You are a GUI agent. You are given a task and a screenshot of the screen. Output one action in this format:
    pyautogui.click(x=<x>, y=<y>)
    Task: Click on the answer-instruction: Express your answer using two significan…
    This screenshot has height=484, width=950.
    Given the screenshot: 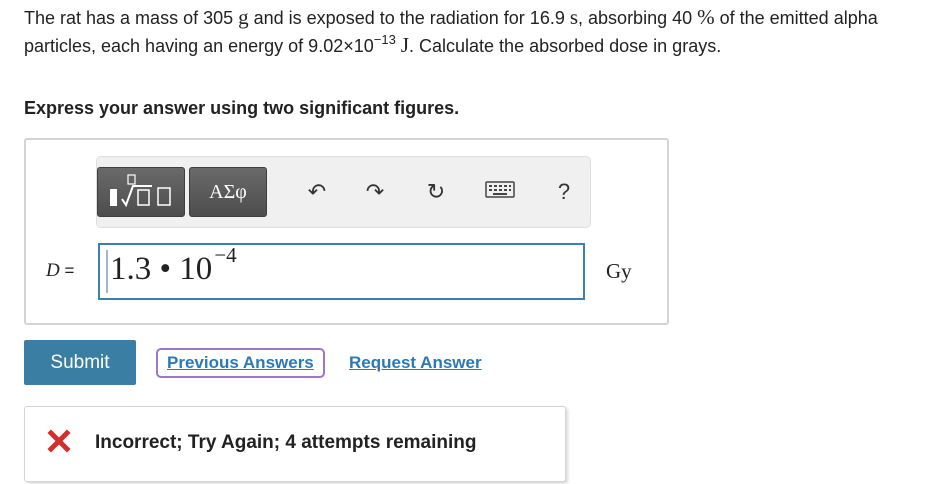 What is the action you would take?
    pyautogui.click(x=242, y=108)
    